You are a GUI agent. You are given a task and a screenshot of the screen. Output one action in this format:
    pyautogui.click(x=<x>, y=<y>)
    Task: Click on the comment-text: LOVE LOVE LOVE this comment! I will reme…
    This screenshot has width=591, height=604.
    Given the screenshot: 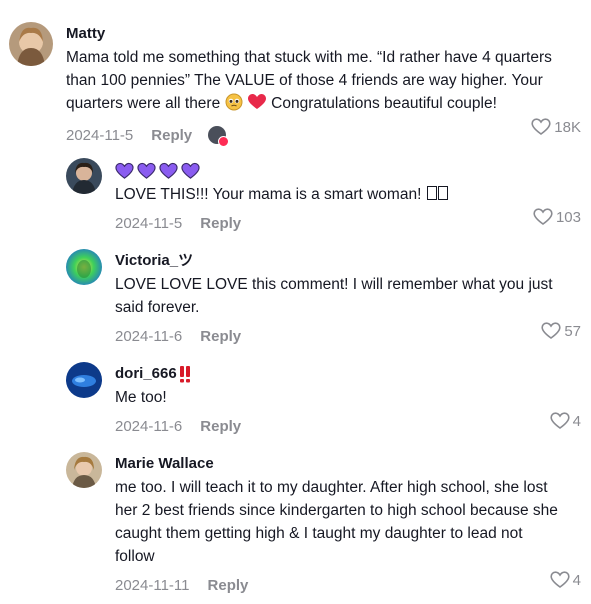 What is the action you would take?
    pyautogui.click(x=334, y=296)
    